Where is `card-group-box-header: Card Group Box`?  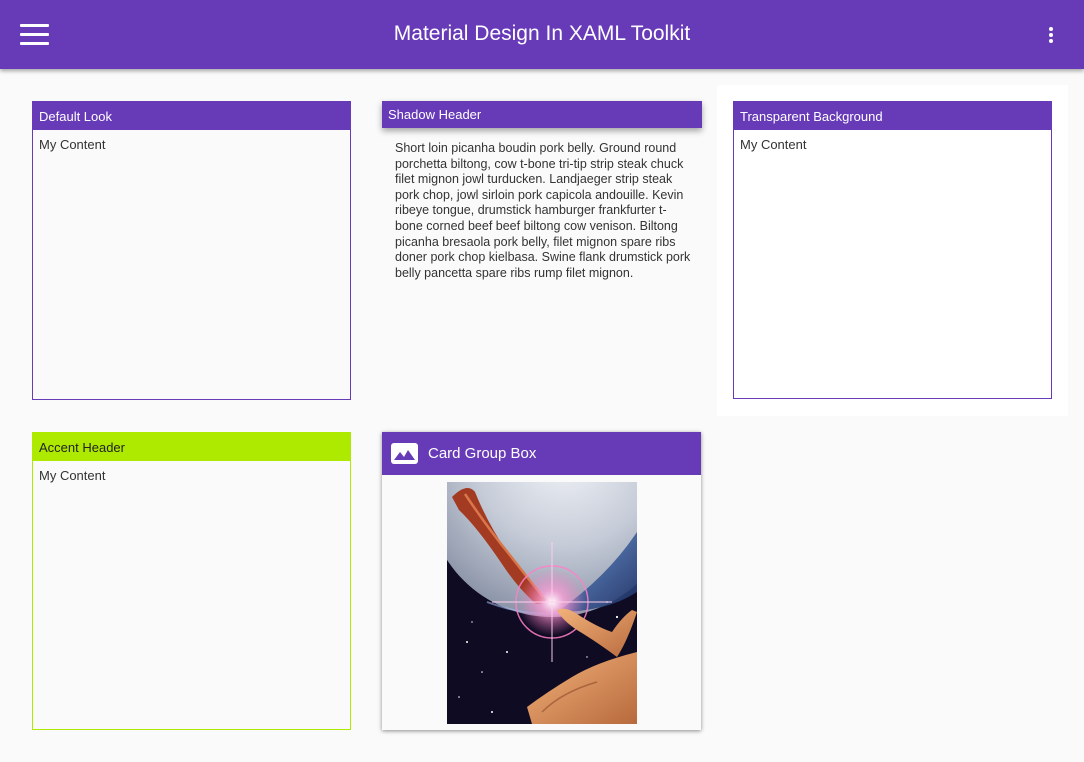
card-group-box-header: Card Group Box is located at coordinates (541, 453).